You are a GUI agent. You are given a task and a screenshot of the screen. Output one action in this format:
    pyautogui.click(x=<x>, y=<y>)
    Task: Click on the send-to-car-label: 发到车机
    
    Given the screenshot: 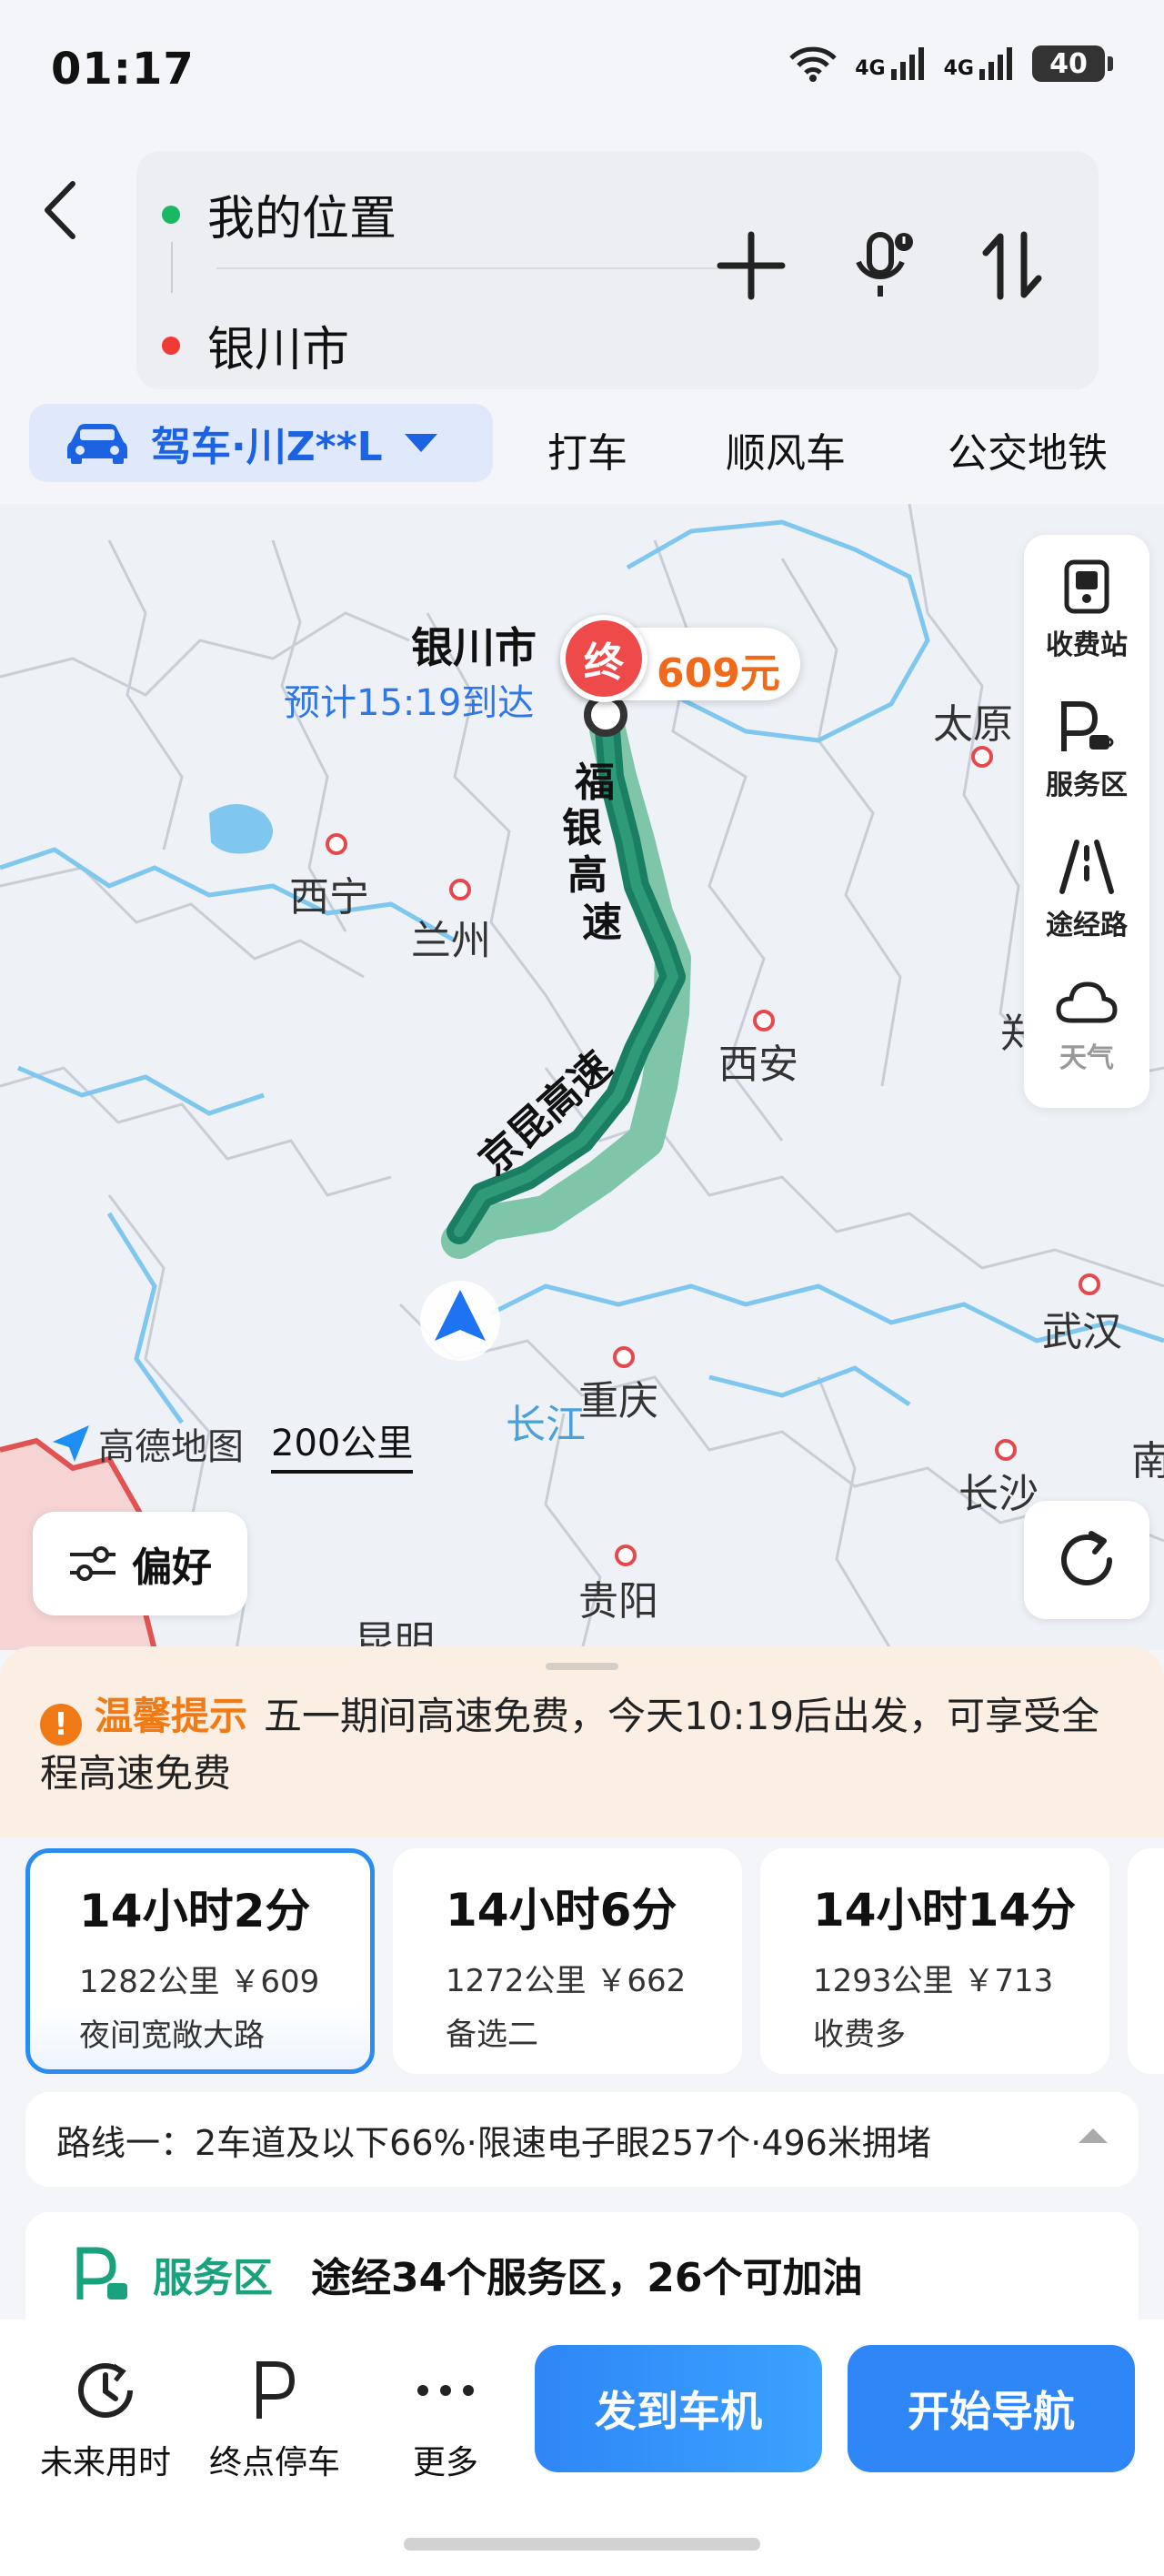 What is the action you would take?
    pyautogui.click(x=679, y=2411)
    